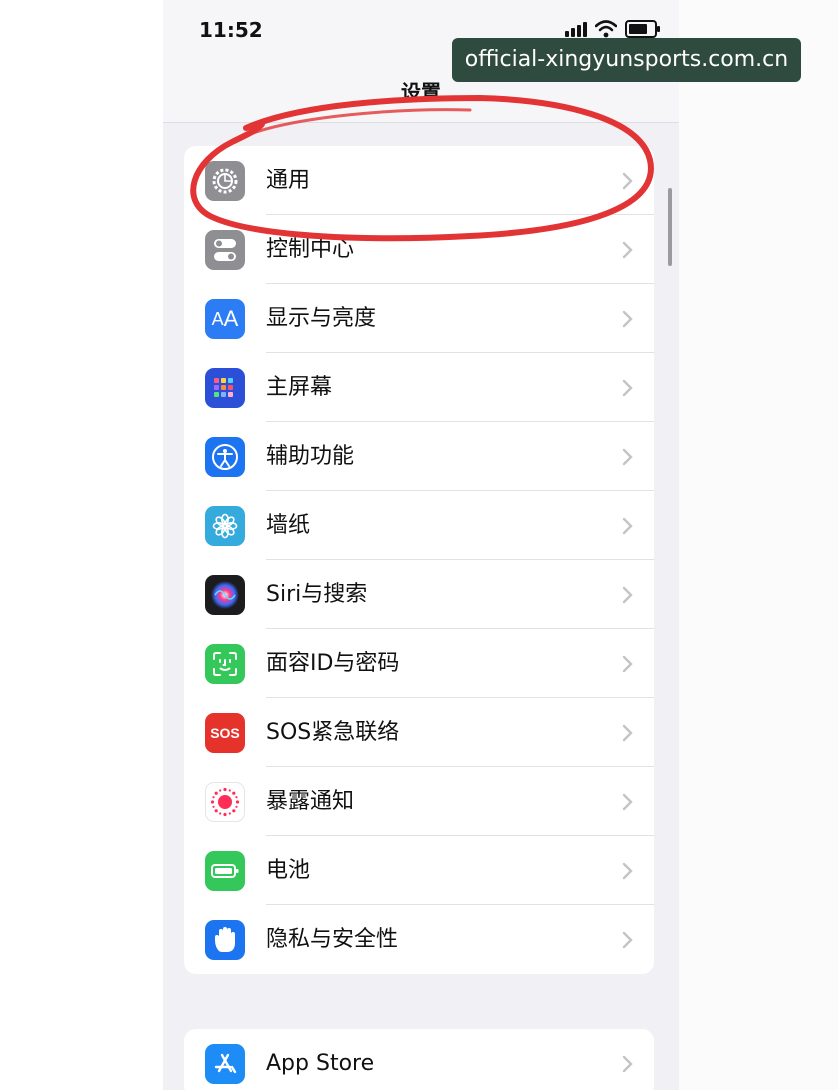 This screenshot has height=1090, width=838. Describe the element at coordinates (225, 319) in the screenshot. I see `text-size-icon: AA` at that location.